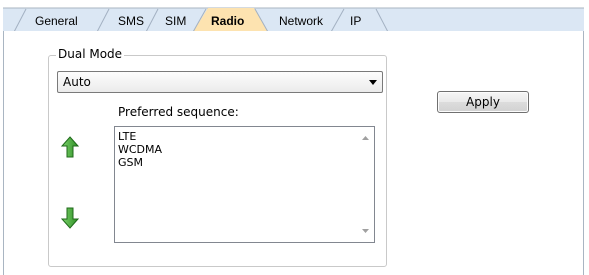 The image size is (589, 275). I want to click on dual-mode-select: Auto, so click(220, 82).